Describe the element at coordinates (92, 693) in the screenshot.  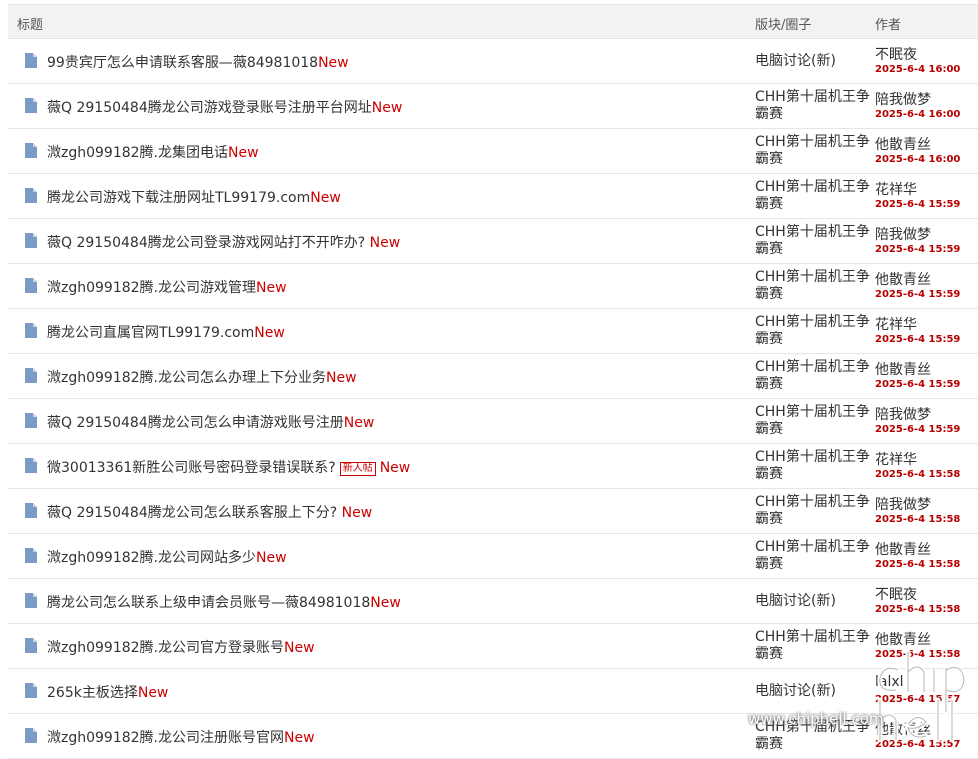
I see `thread-title-text: 265k主板选择` at that location.